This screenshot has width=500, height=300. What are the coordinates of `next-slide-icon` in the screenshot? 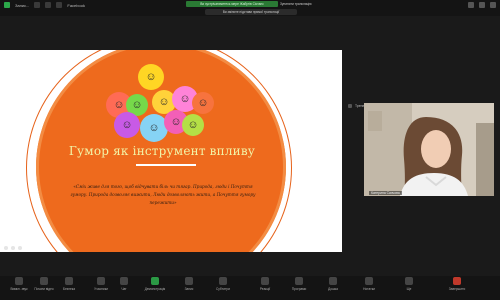 It's located at (13, 248).